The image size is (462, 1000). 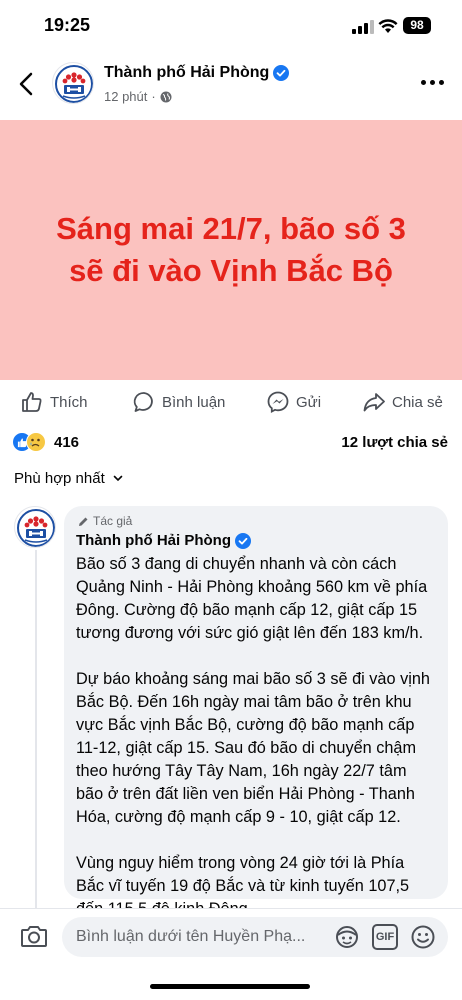 What do you see at coordinates (166, 96) in the screenshot?
I see `globe-icon` at bounding box center [166, 96].